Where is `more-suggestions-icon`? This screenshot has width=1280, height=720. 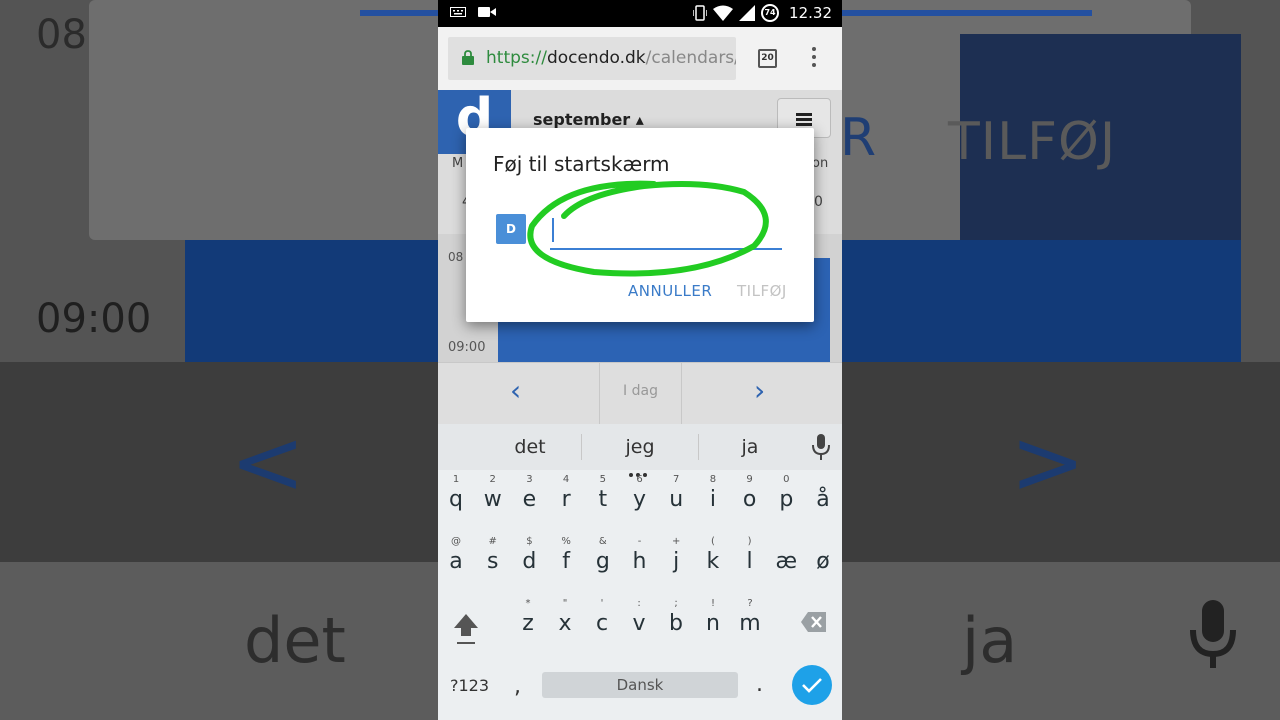
more-suggestions-icon is located at coordinates (640, 469).